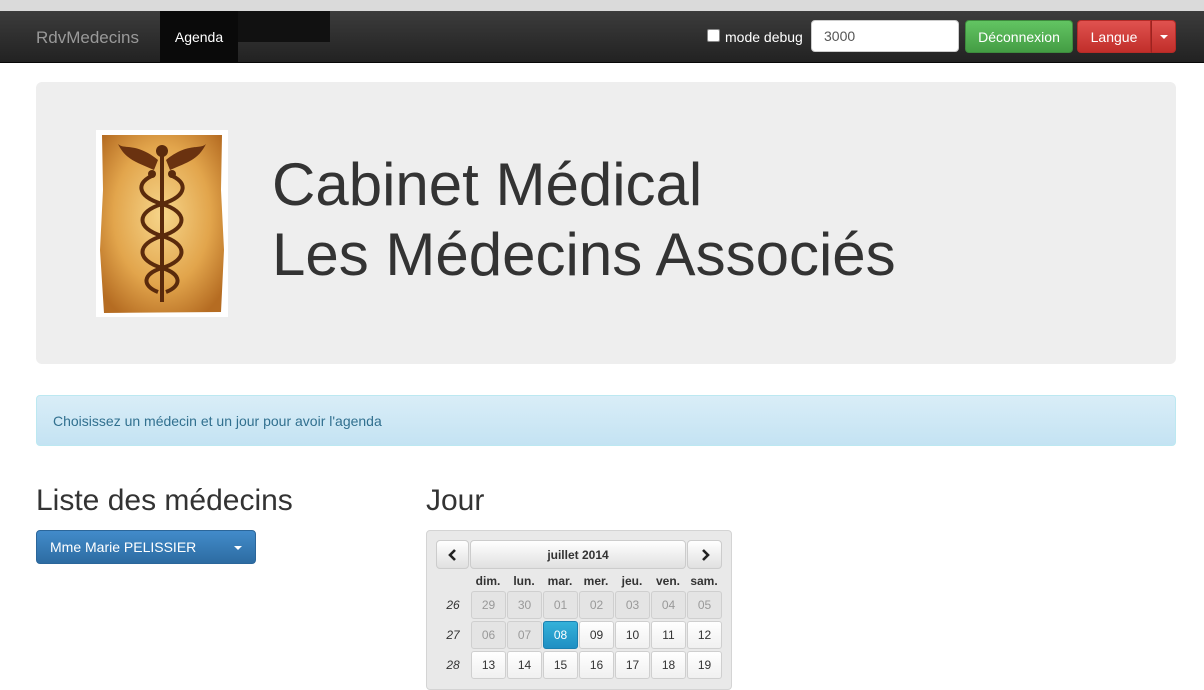 The width and height of the screenshot is (1204, 690). I want to click on calendar-day: 05, so click(704, 605).